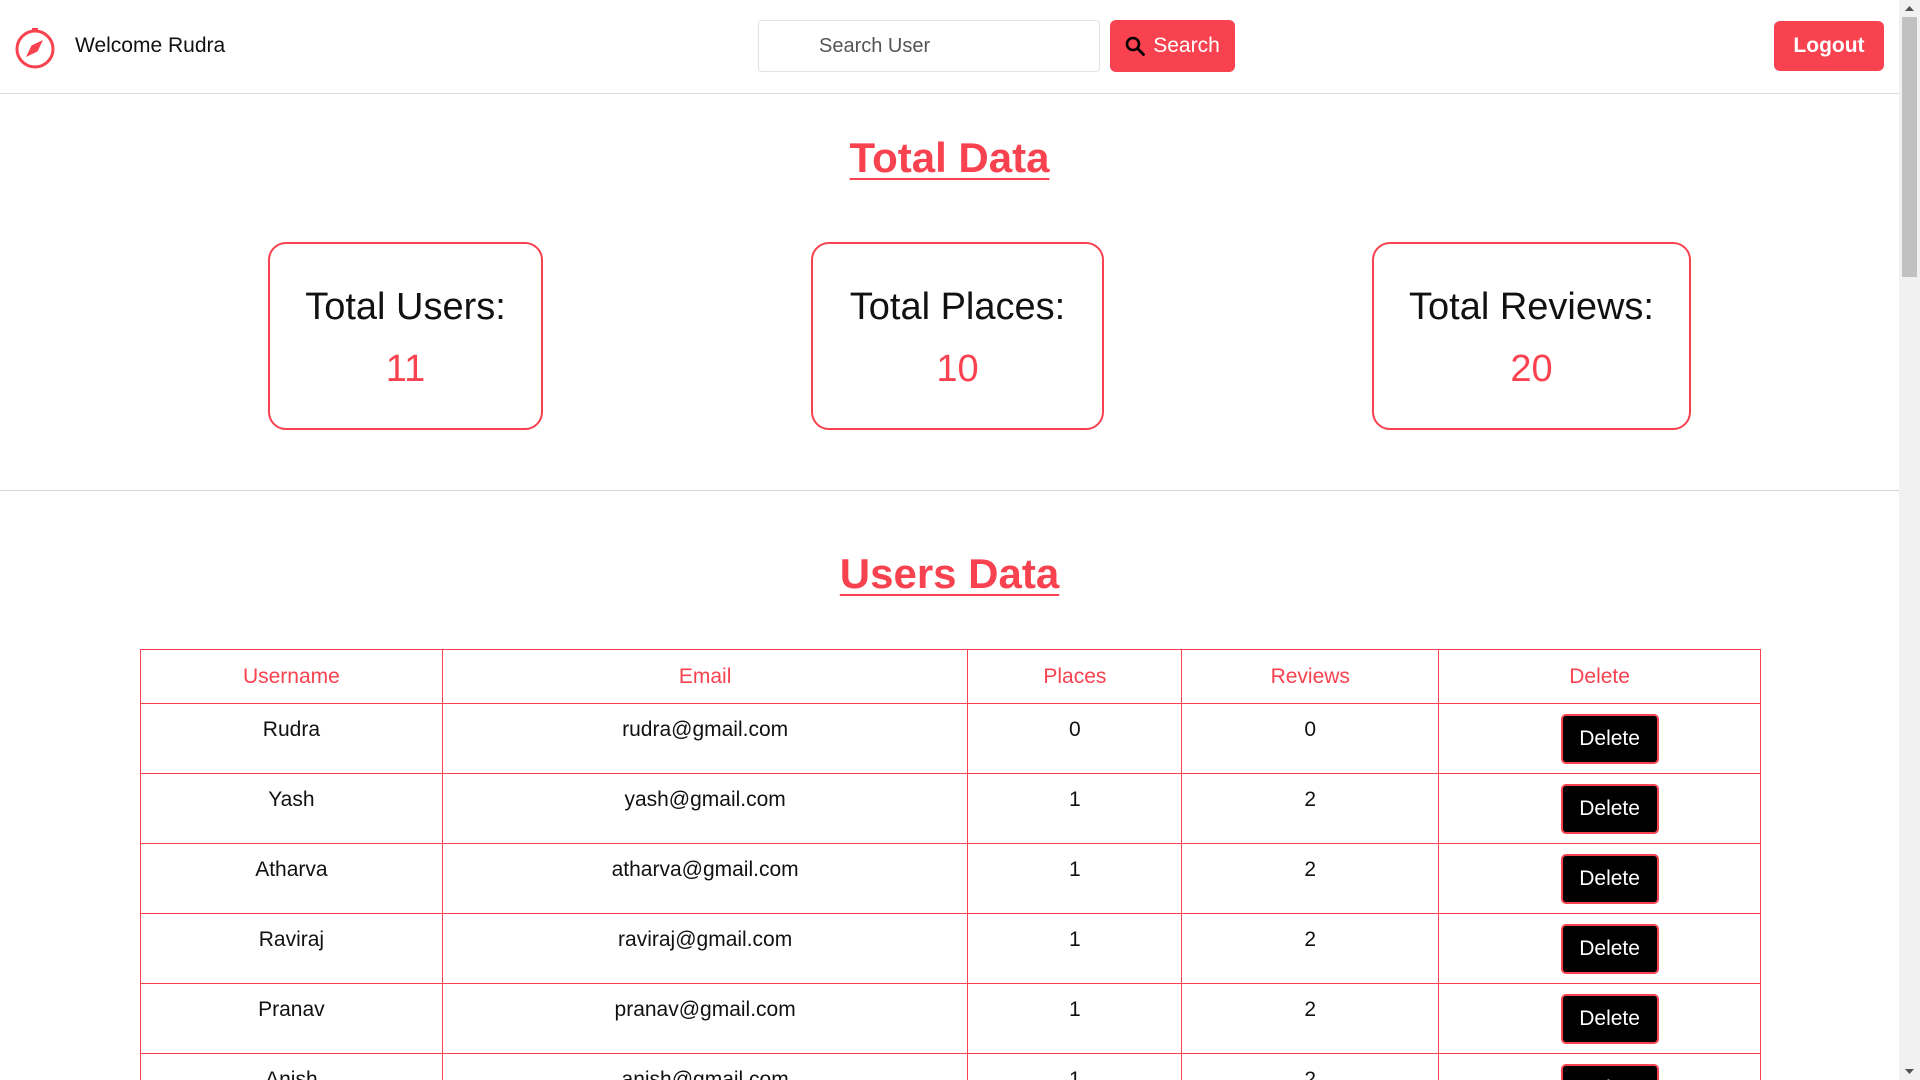 The image size is (1920, 1080). What do you see at coordinates (705, 808) in the screenshot?
I see `cell-email: yash@gmail.com` at bounding box center [705, 808].